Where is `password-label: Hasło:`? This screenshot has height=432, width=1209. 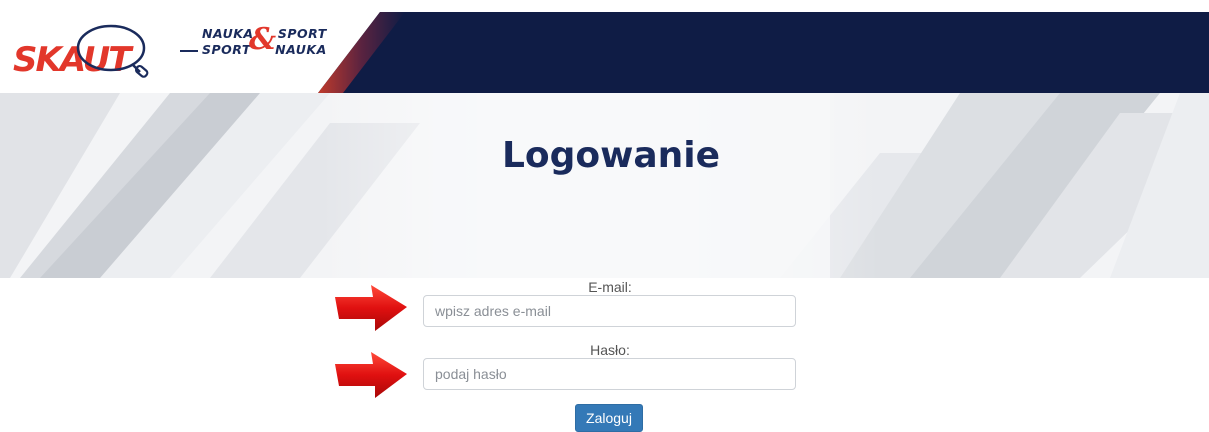
password-label: Hasło: is located at coordinates (610, 350).